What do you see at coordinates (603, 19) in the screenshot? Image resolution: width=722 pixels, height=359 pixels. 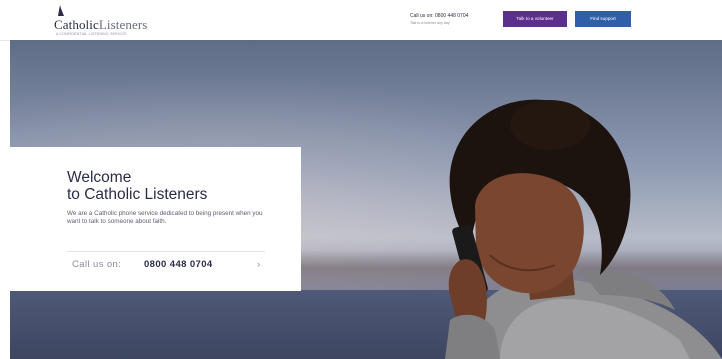 I see `find-support-button: Find support` at bounding box center [603, 19].